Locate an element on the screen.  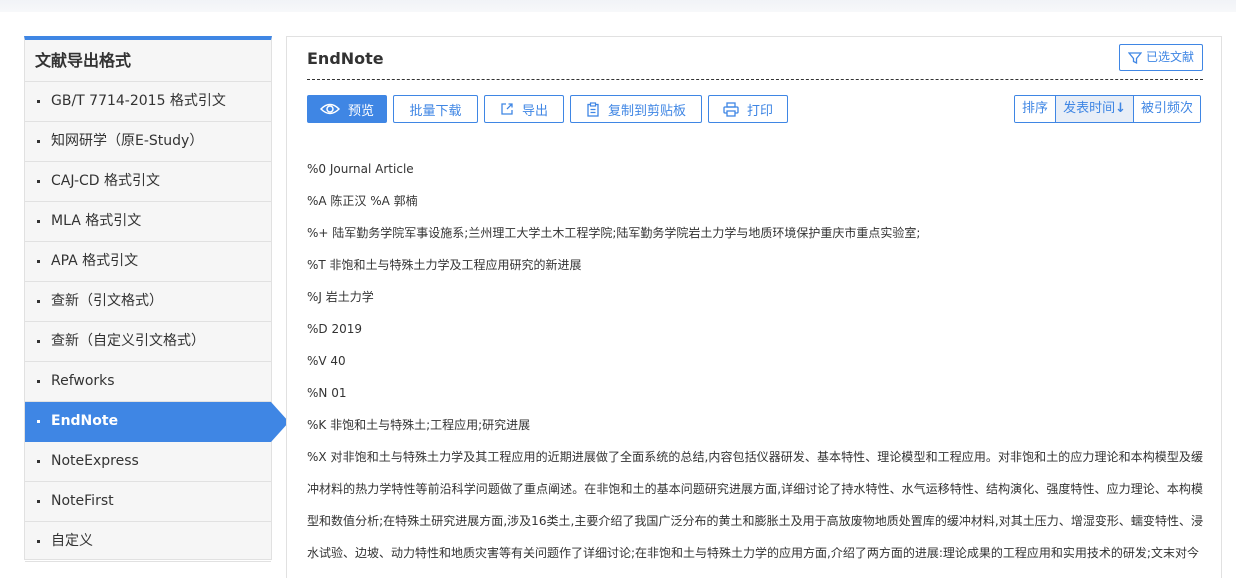
record-date: %D 2019 is located at coordinates (334, 329).